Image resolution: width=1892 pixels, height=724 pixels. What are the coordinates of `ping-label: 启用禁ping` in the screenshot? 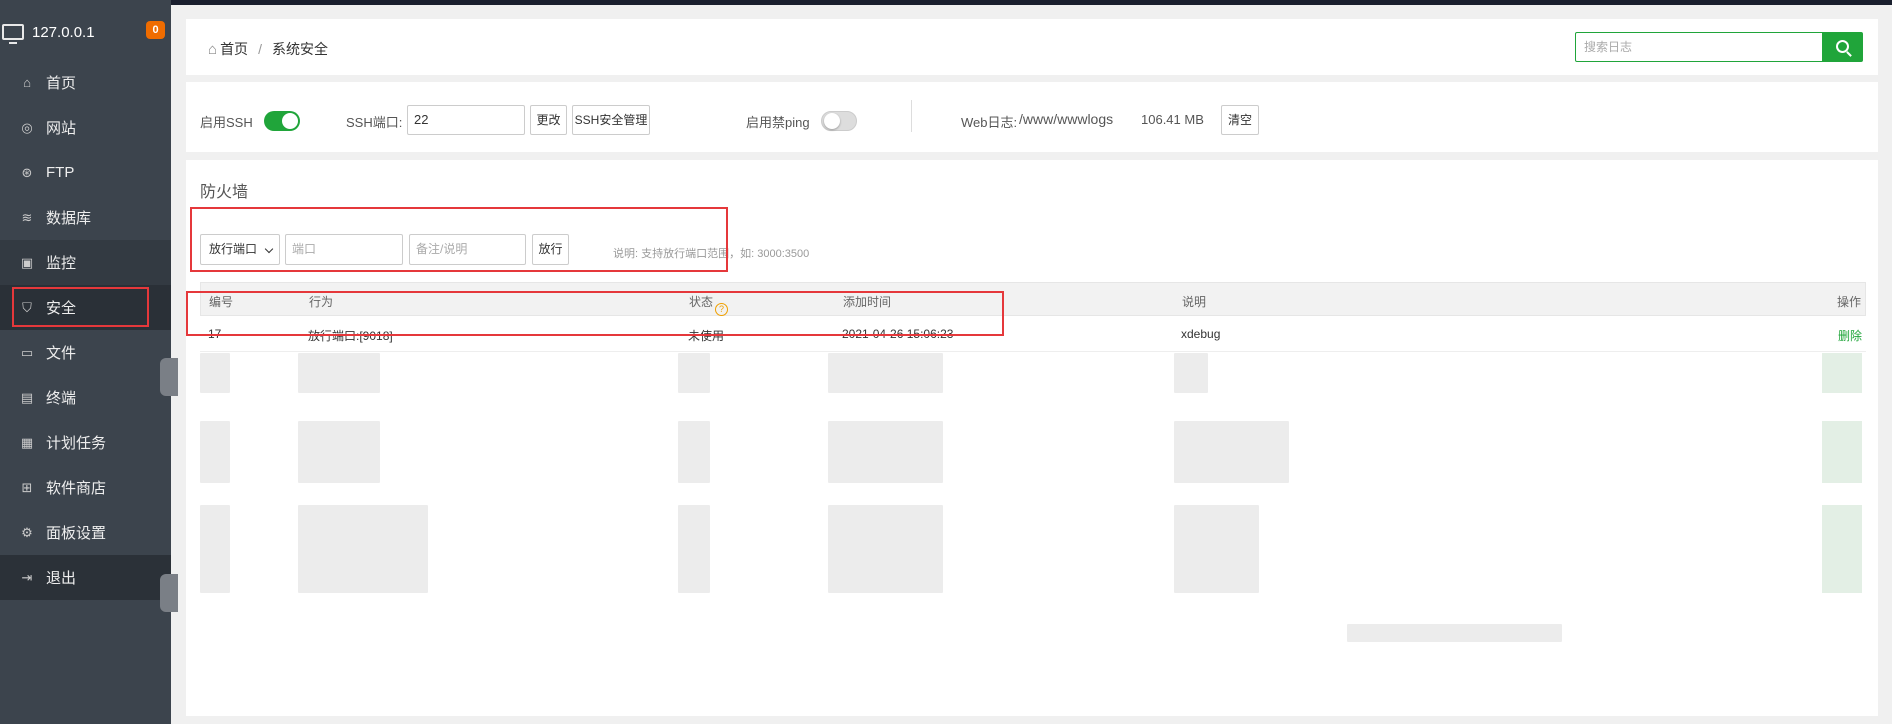 It's located at (778, 122).